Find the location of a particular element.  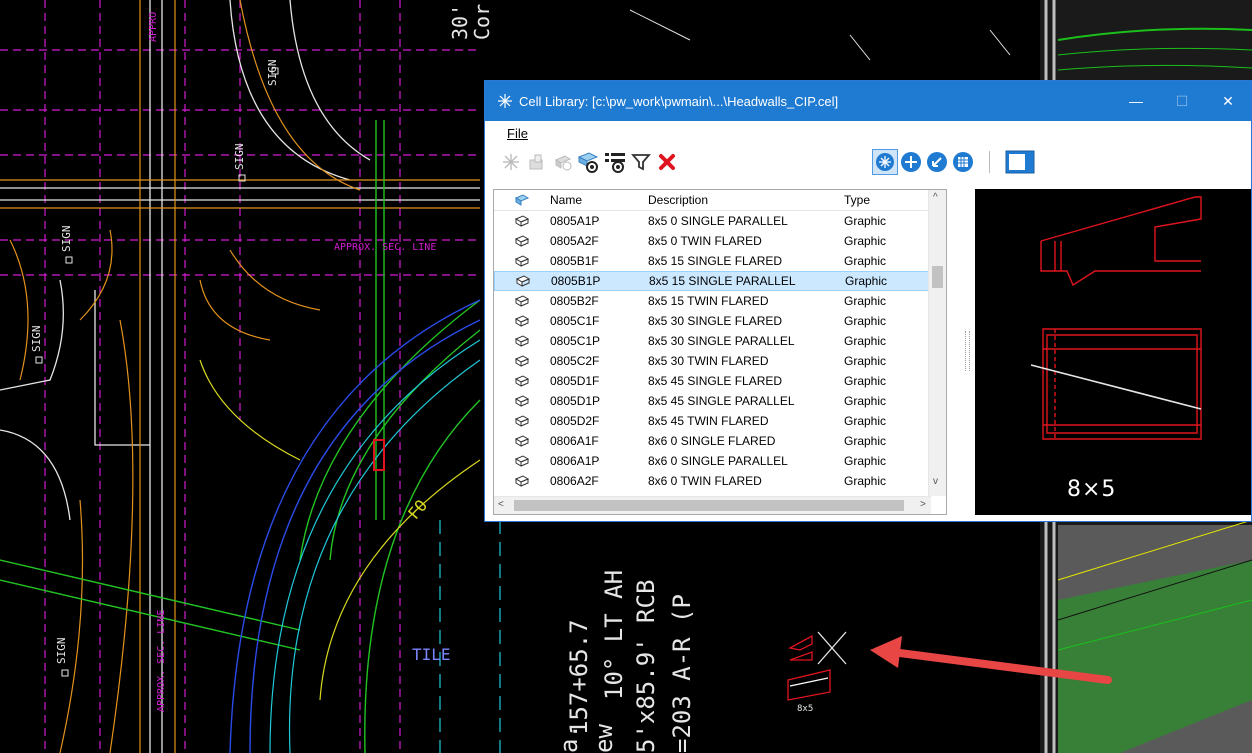

cell-description: 8x5 30 SINGLE PARALLEL is located at coordinates (721, 341).